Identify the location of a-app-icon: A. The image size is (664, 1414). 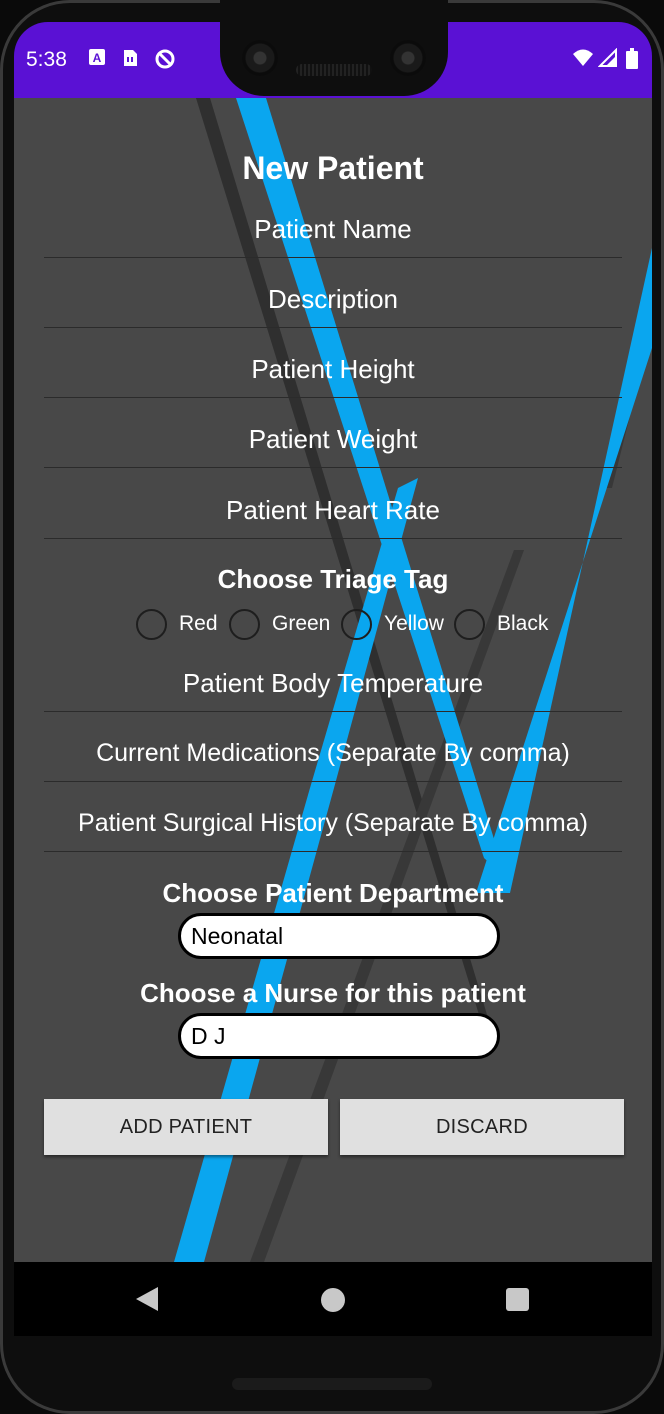
(97, 59).